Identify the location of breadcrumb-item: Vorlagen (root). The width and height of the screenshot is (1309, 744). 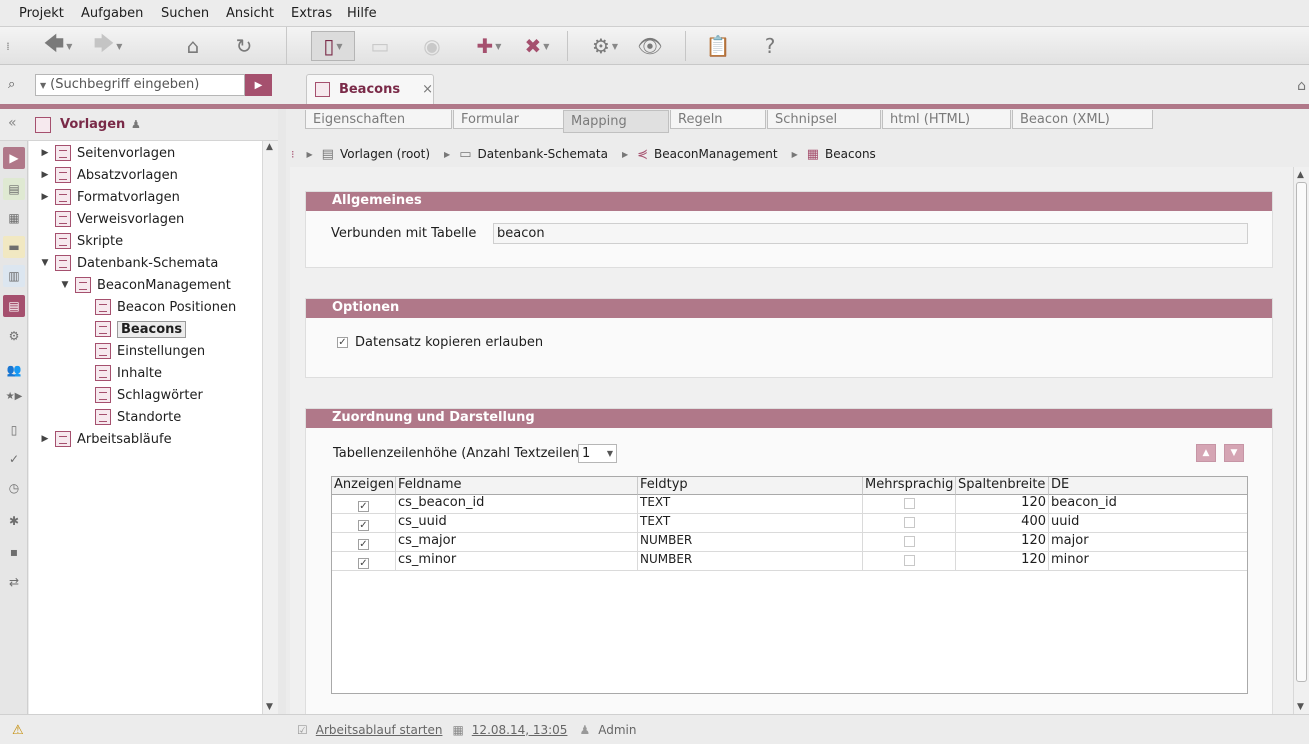
(385, 154).